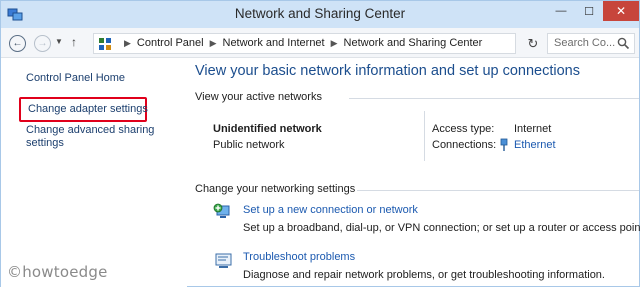  What do you see at coordinates (330, 210) in the screenshot?
I see `setup-connection-link: Set up a new connection or network` at bounding box center [330, 210].